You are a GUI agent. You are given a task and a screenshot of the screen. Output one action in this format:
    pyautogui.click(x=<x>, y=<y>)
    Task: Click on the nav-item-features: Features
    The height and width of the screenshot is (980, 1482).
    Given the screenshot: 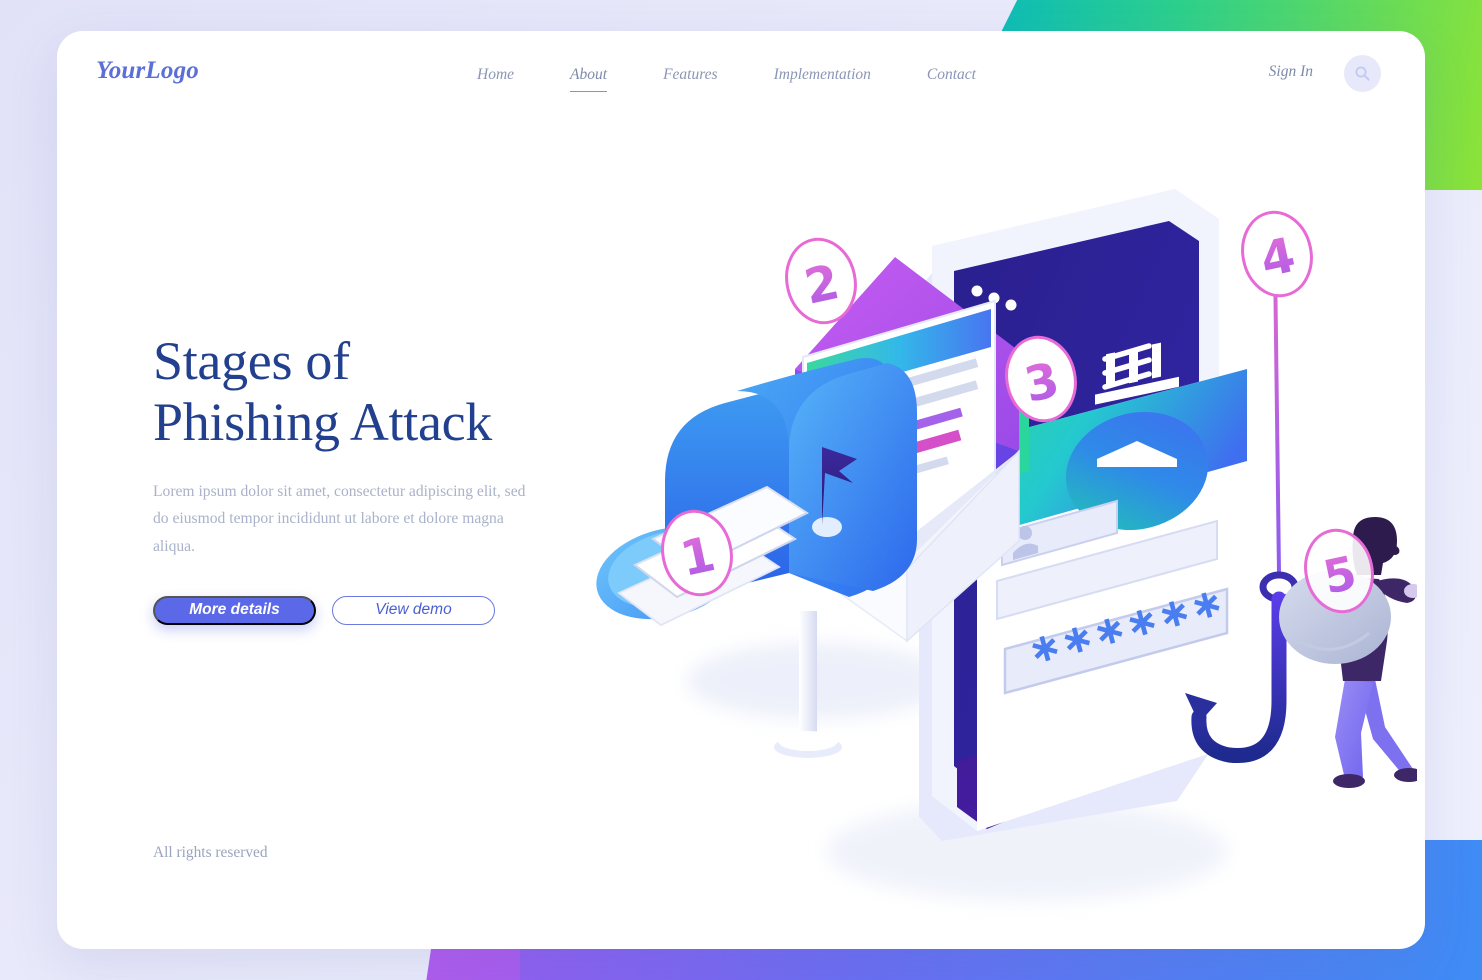 What is the action you would take?
    pyautogui.click(x=690, y=75)
    